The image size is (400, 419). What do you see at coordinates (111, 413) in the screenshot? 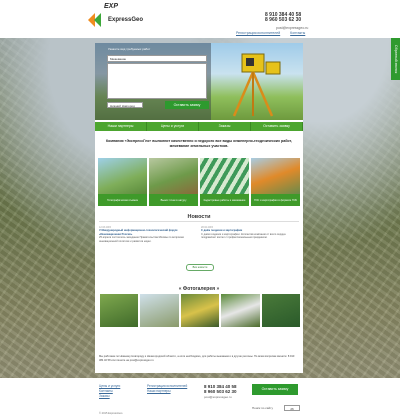
I see `copyright: © 2015 ExpressGeo` at bounding box center [111, 413].